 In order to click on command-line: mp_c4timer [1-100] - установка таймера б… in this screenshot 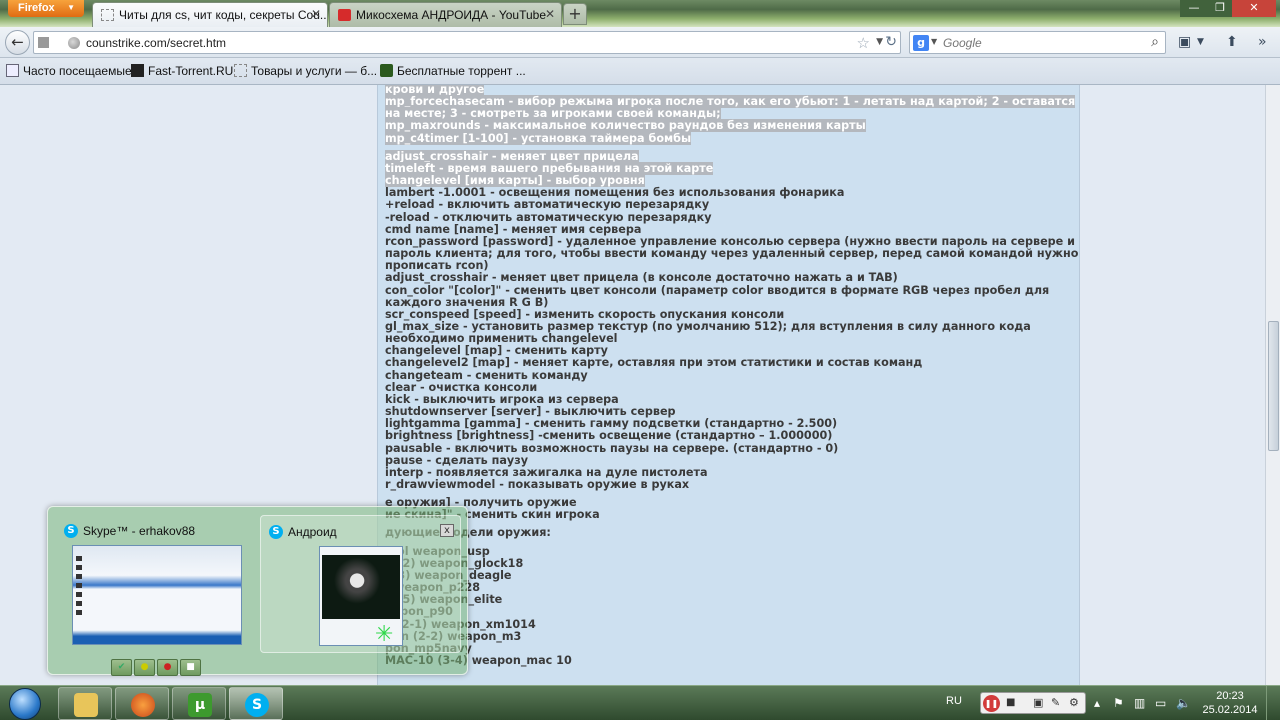, I will do `click(730, 138)`.